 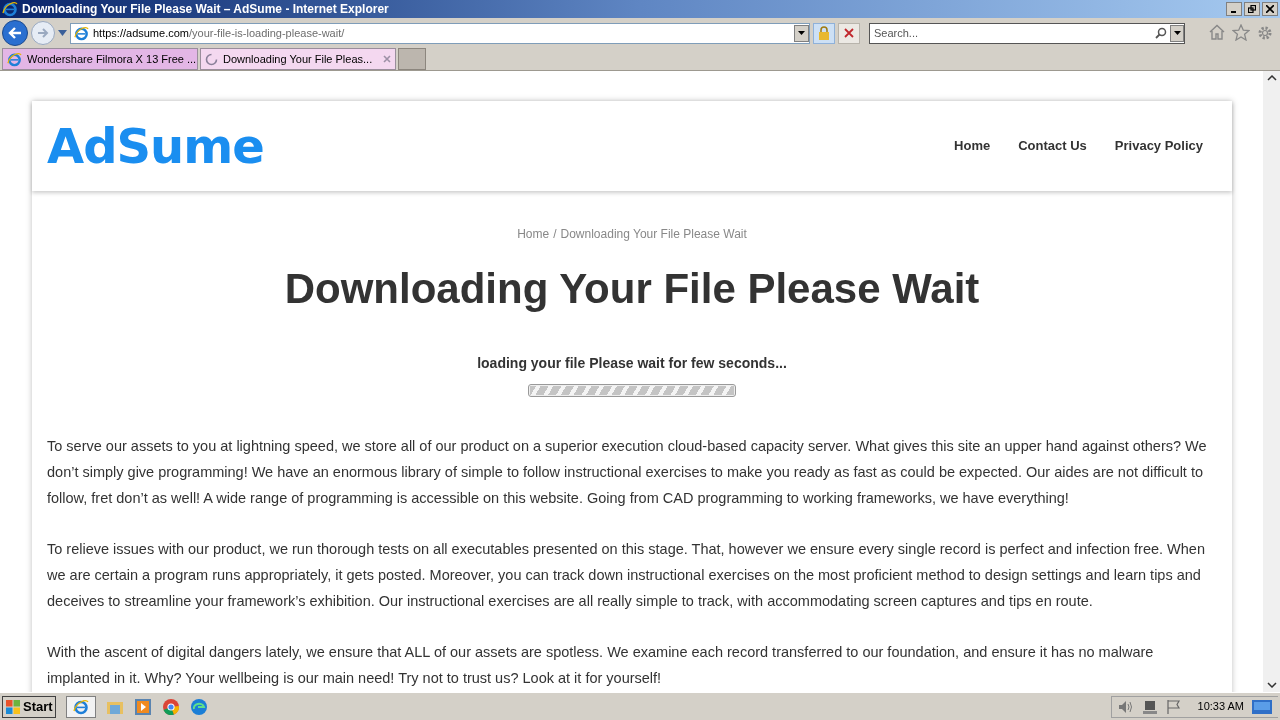 I want to click on taskbar-browser-button, so click(x=80, y=706).